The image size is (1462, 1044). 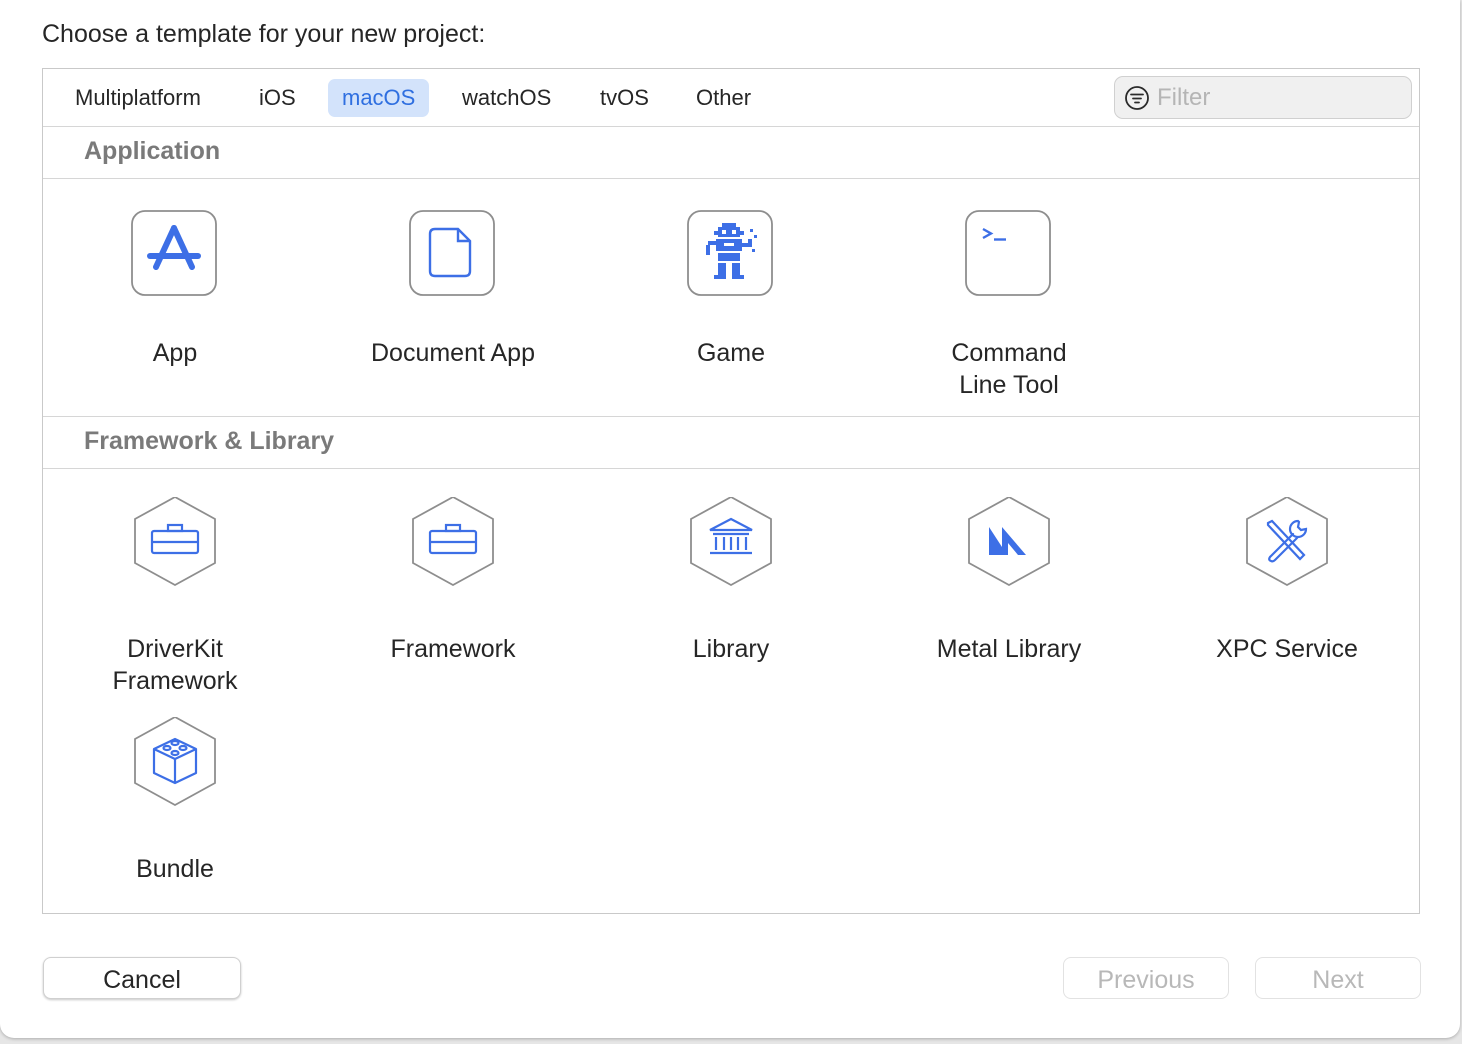 I want to click on next-button: Next, so click(x=1338, y=978).